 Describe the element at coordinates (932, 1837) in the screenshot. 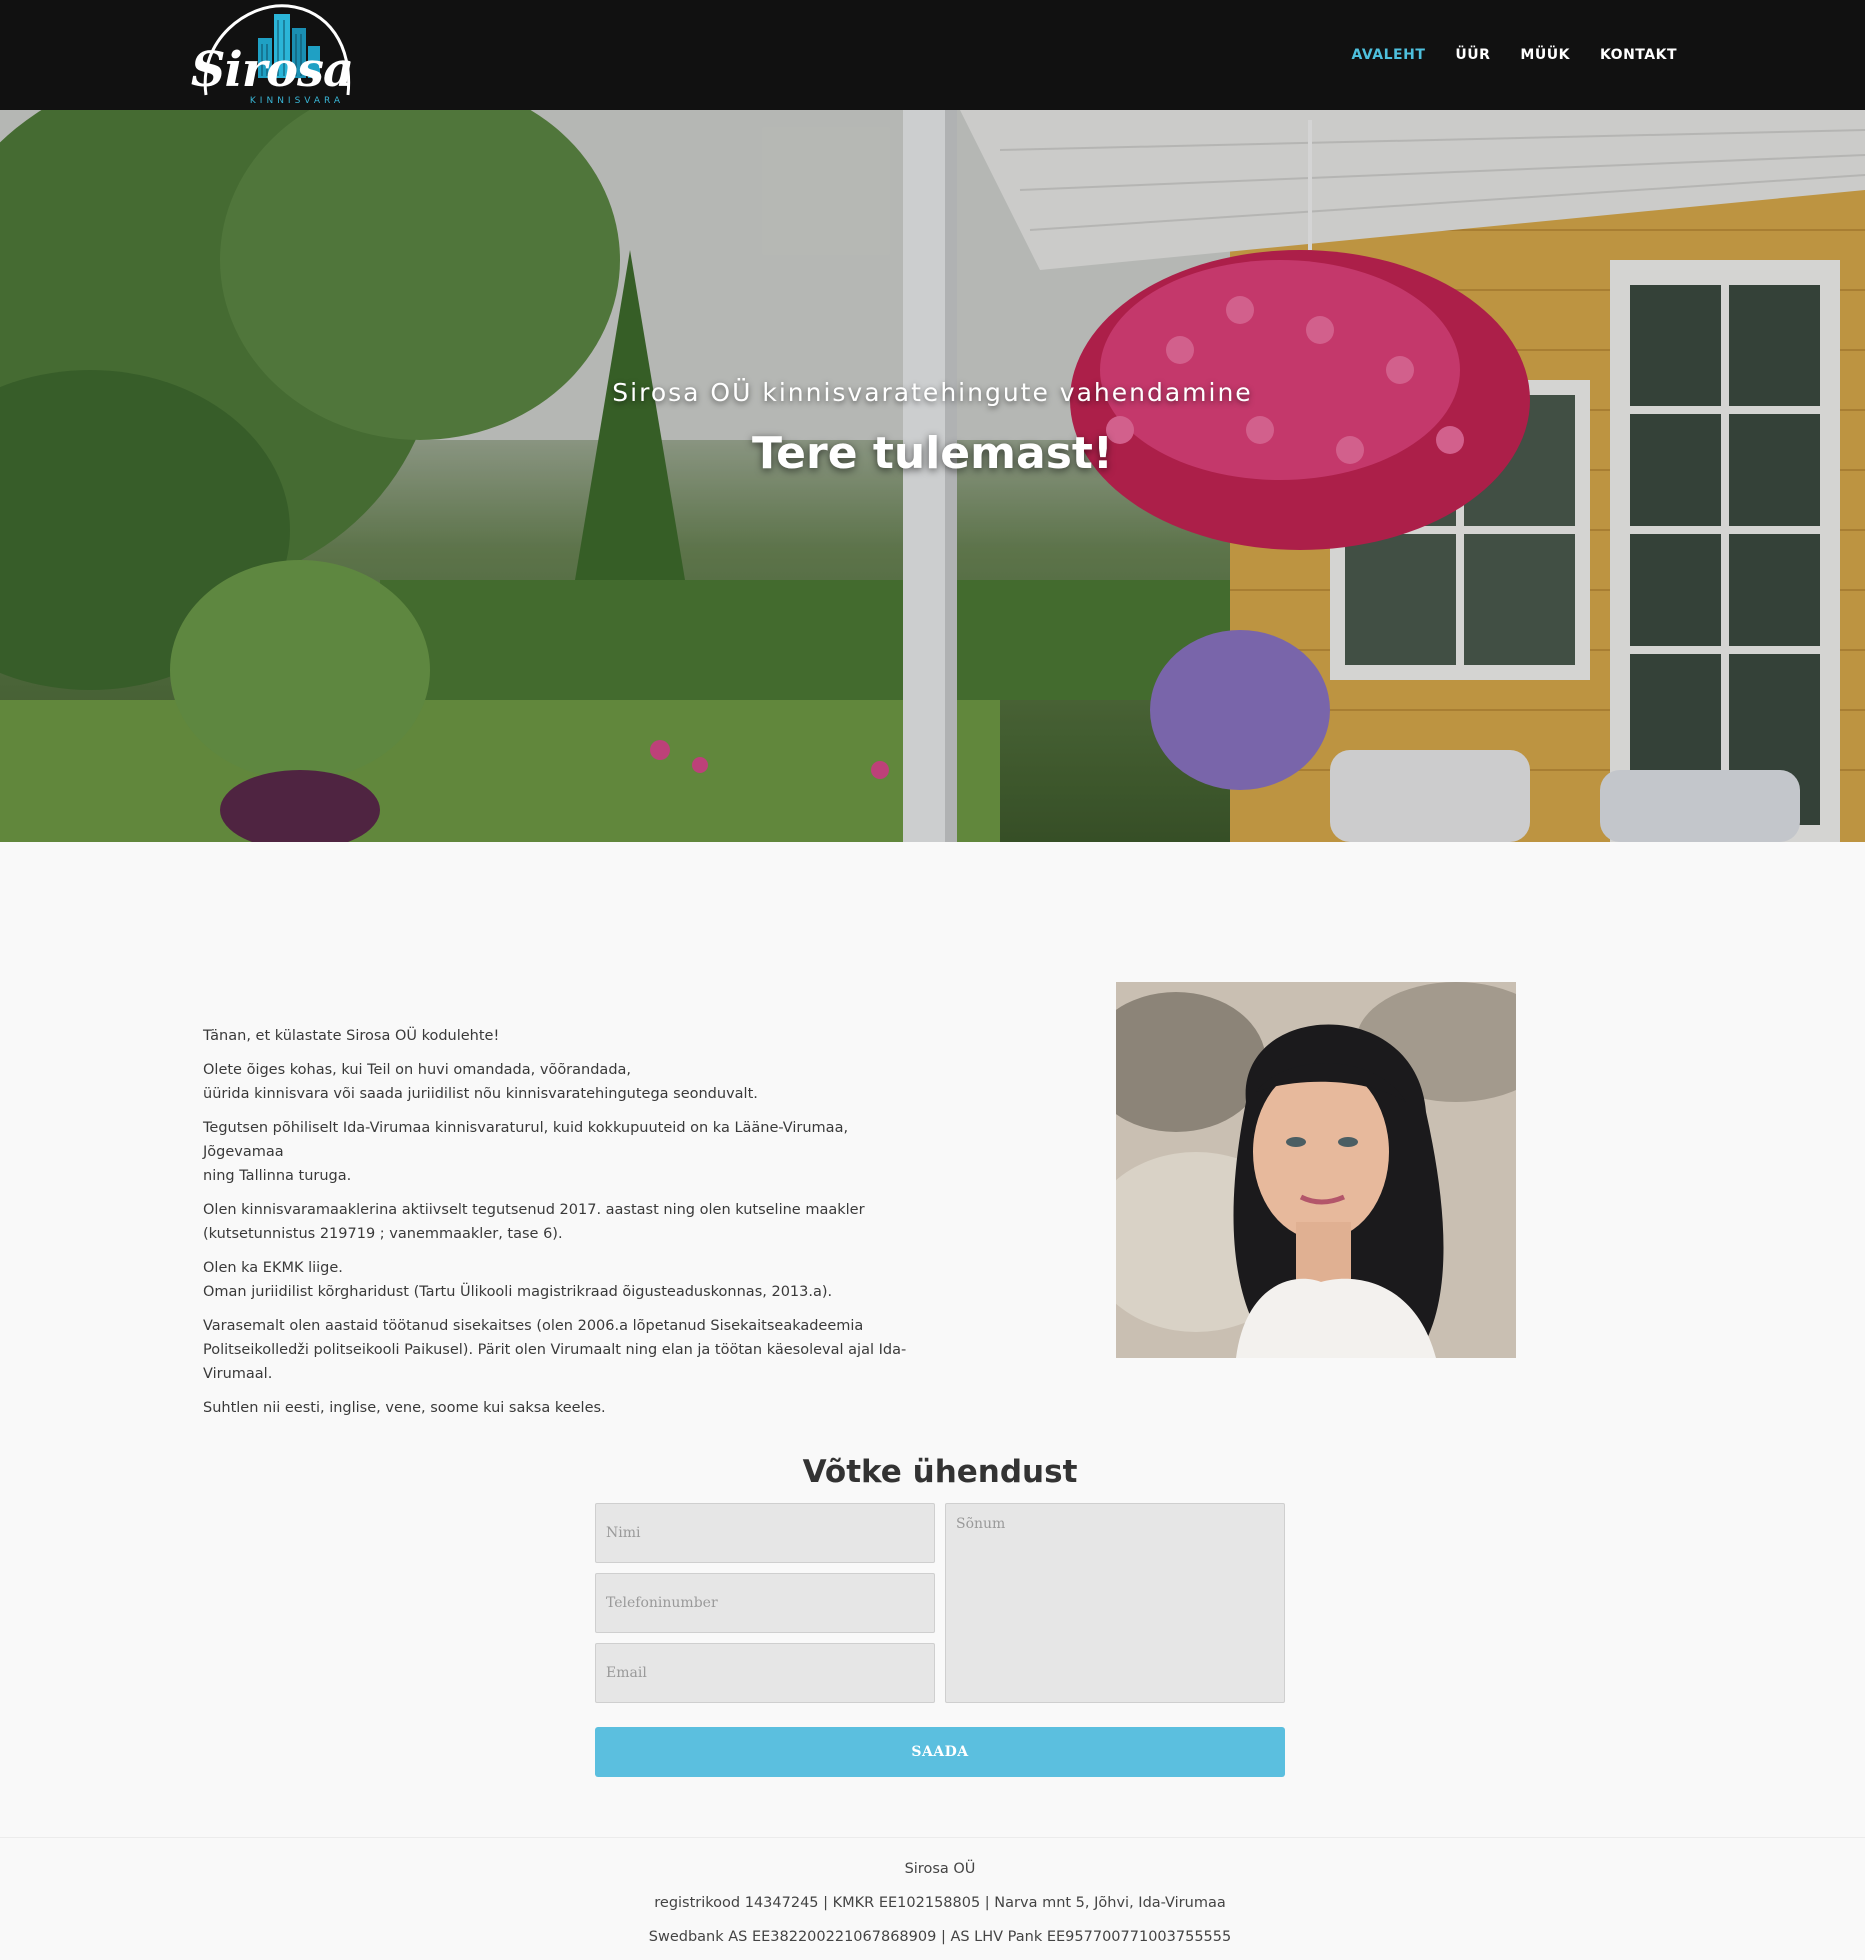

I see `footer-divider` at that location.